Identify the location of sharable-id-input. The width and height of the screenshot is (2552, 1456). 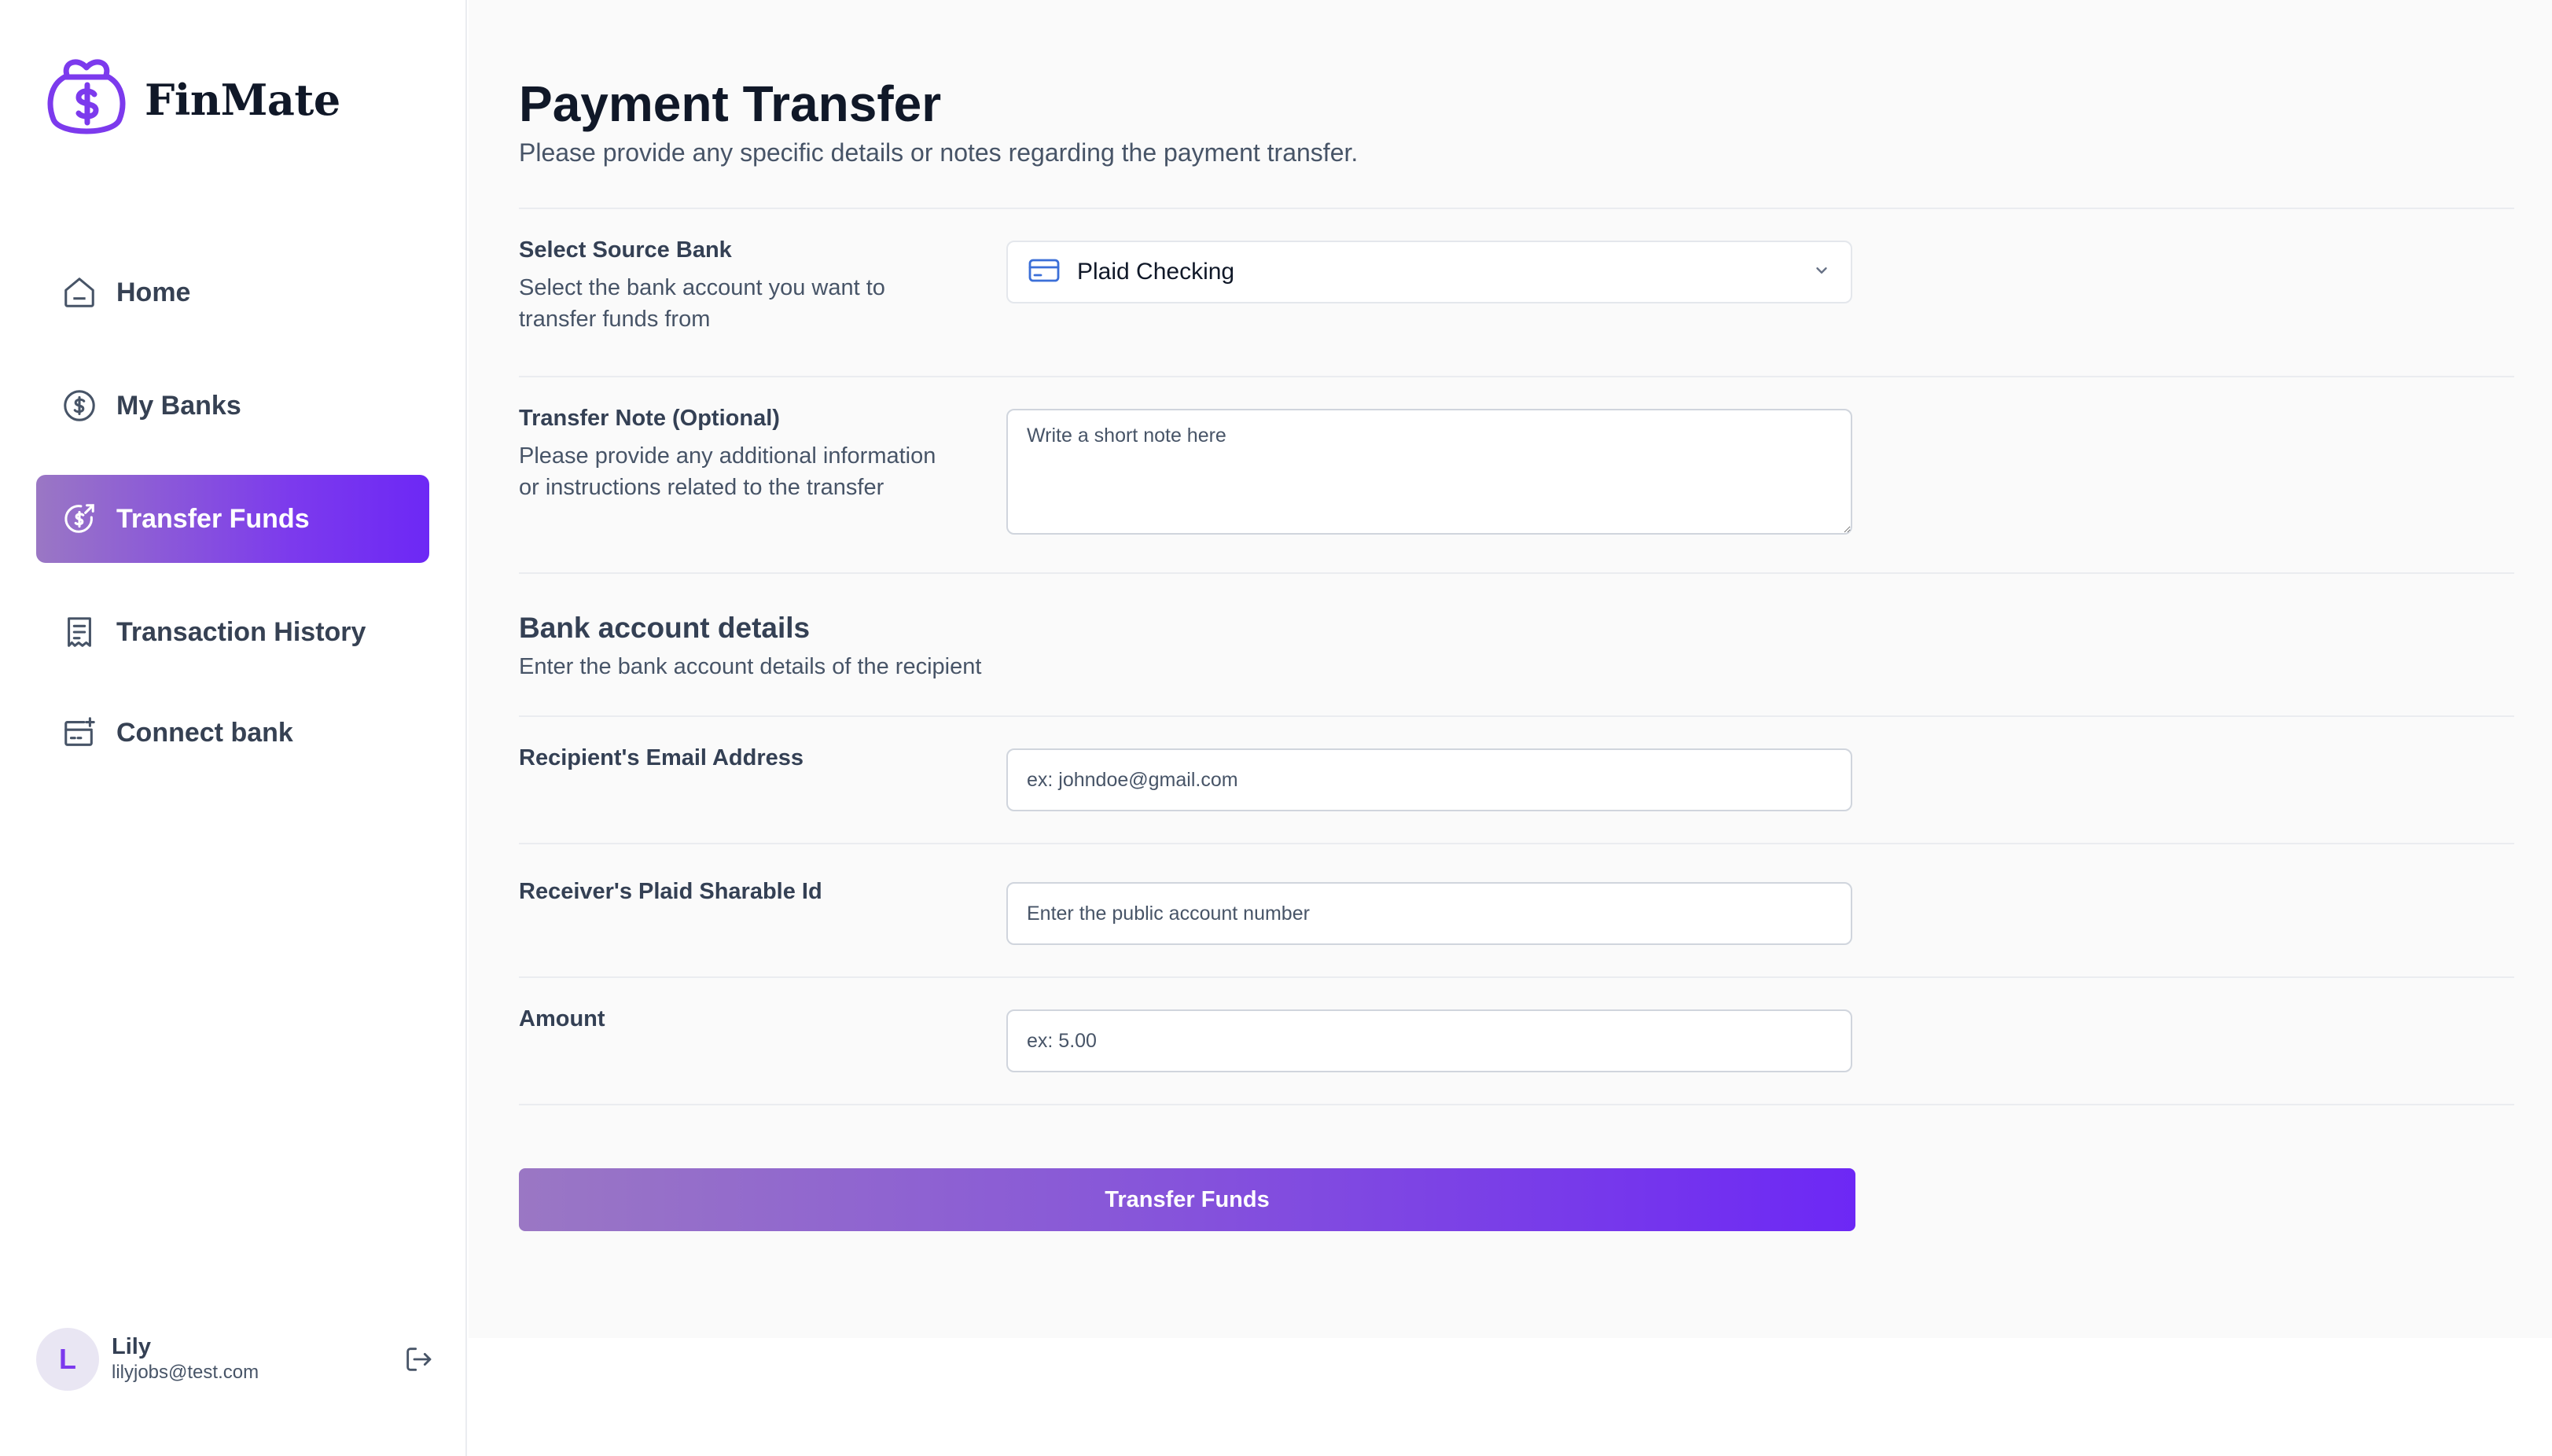
(1429, 913).